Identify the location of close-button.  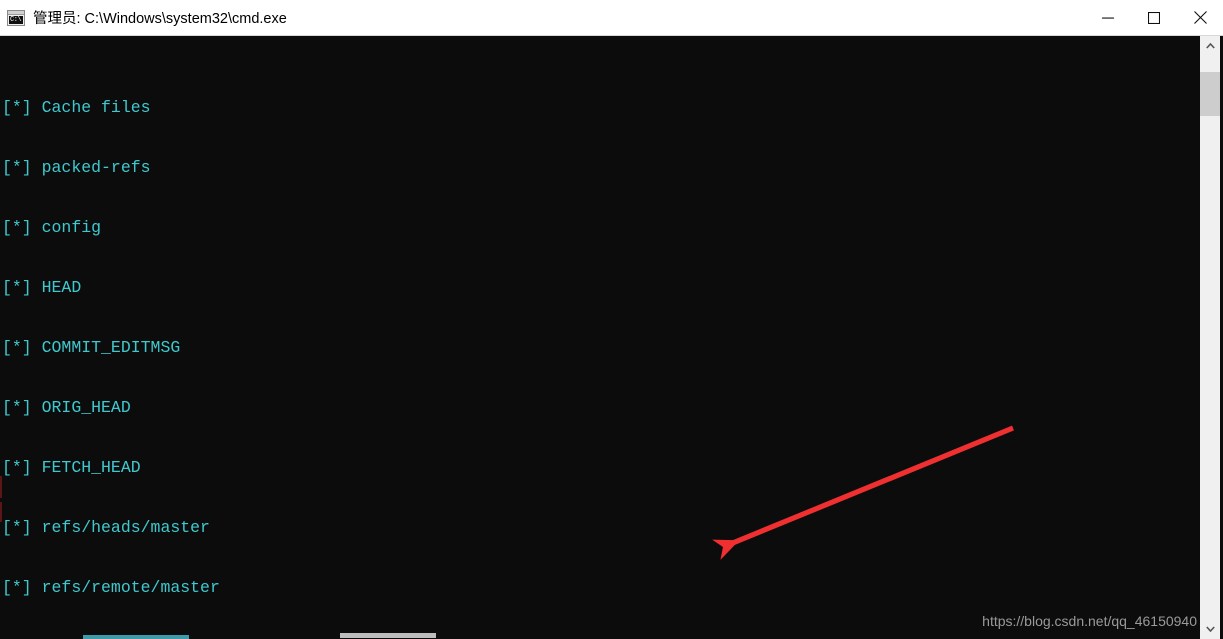
(1200, 17).